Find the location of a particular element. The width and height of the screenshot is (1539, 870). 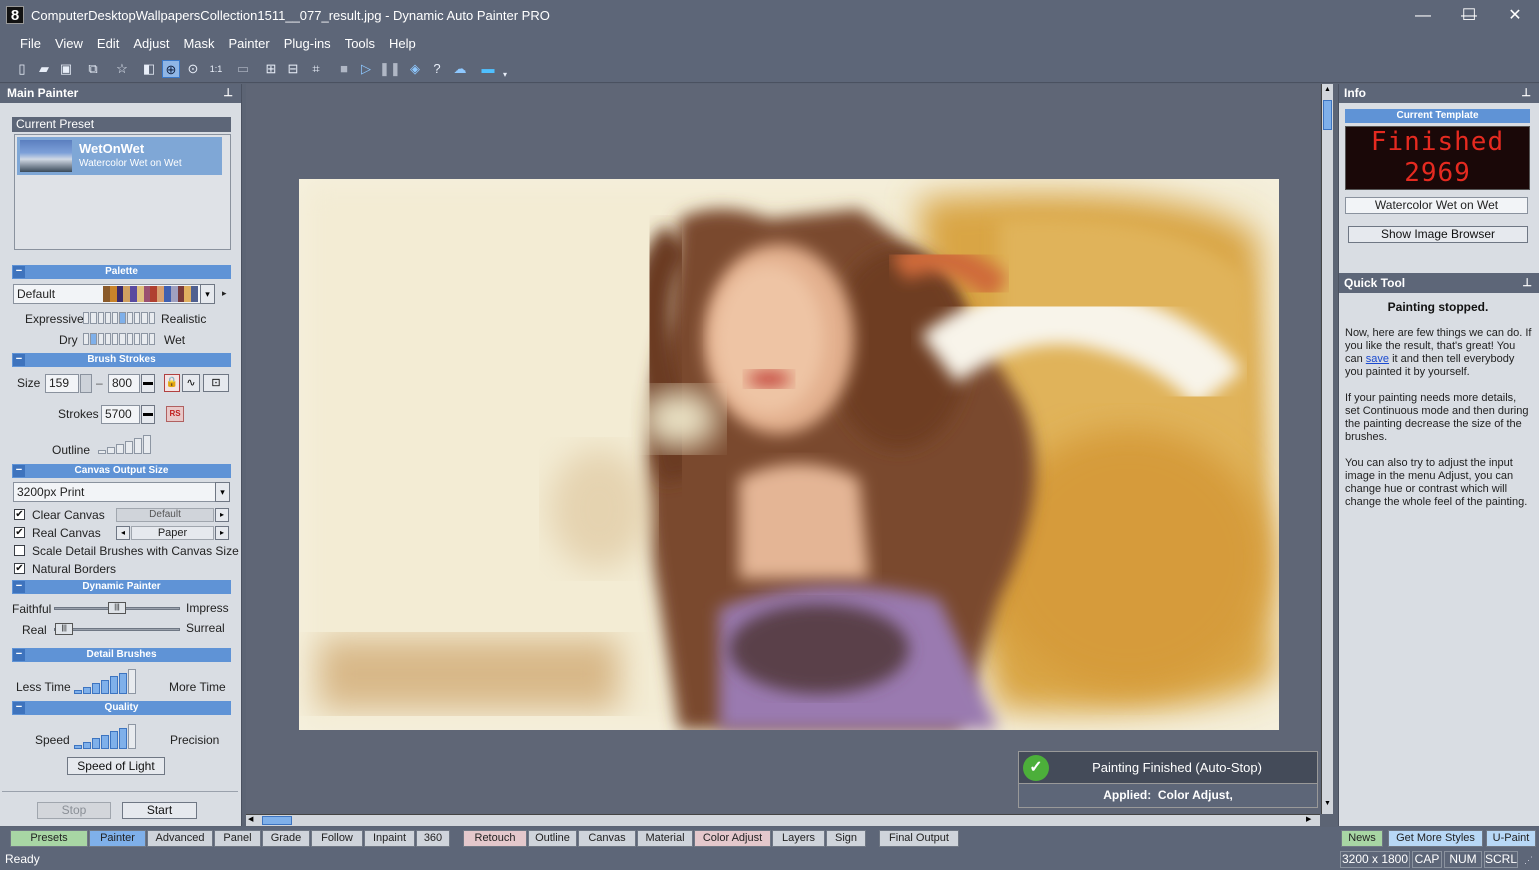

u-paint-tab: U-Paint is located at coordinates (1511, 838).